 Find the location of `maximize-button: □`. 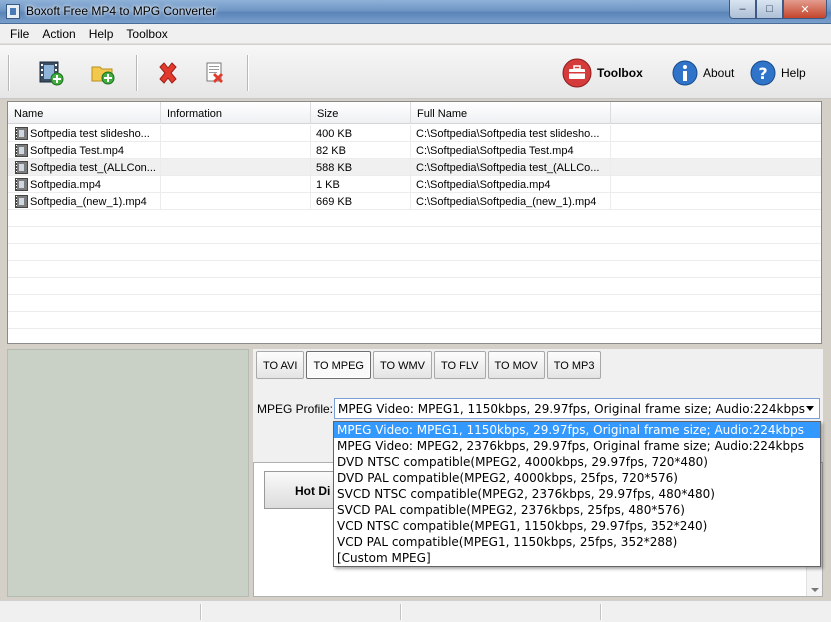

maximize-button: □ is located at coordinates (769, 9).